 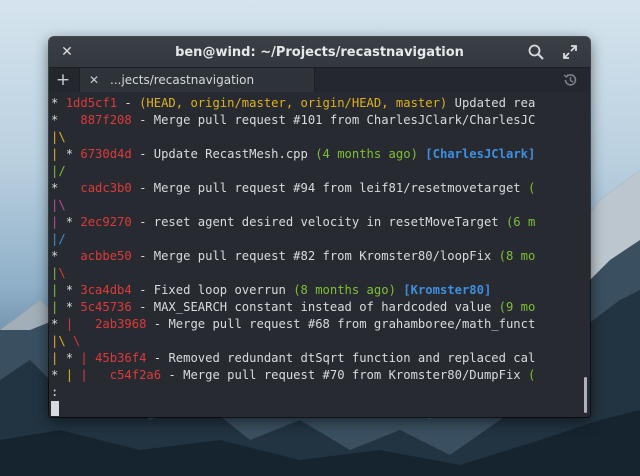 I want to click on terminal-line: :, so click(x=320, y=392).